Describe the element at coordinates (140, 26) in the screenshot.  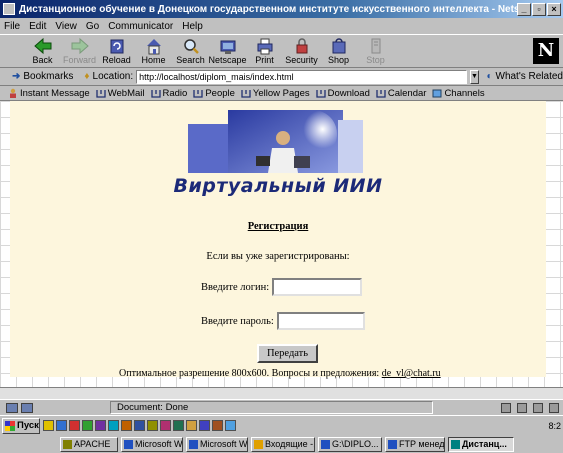
I see `menu-communicator: Communicator` at that location.